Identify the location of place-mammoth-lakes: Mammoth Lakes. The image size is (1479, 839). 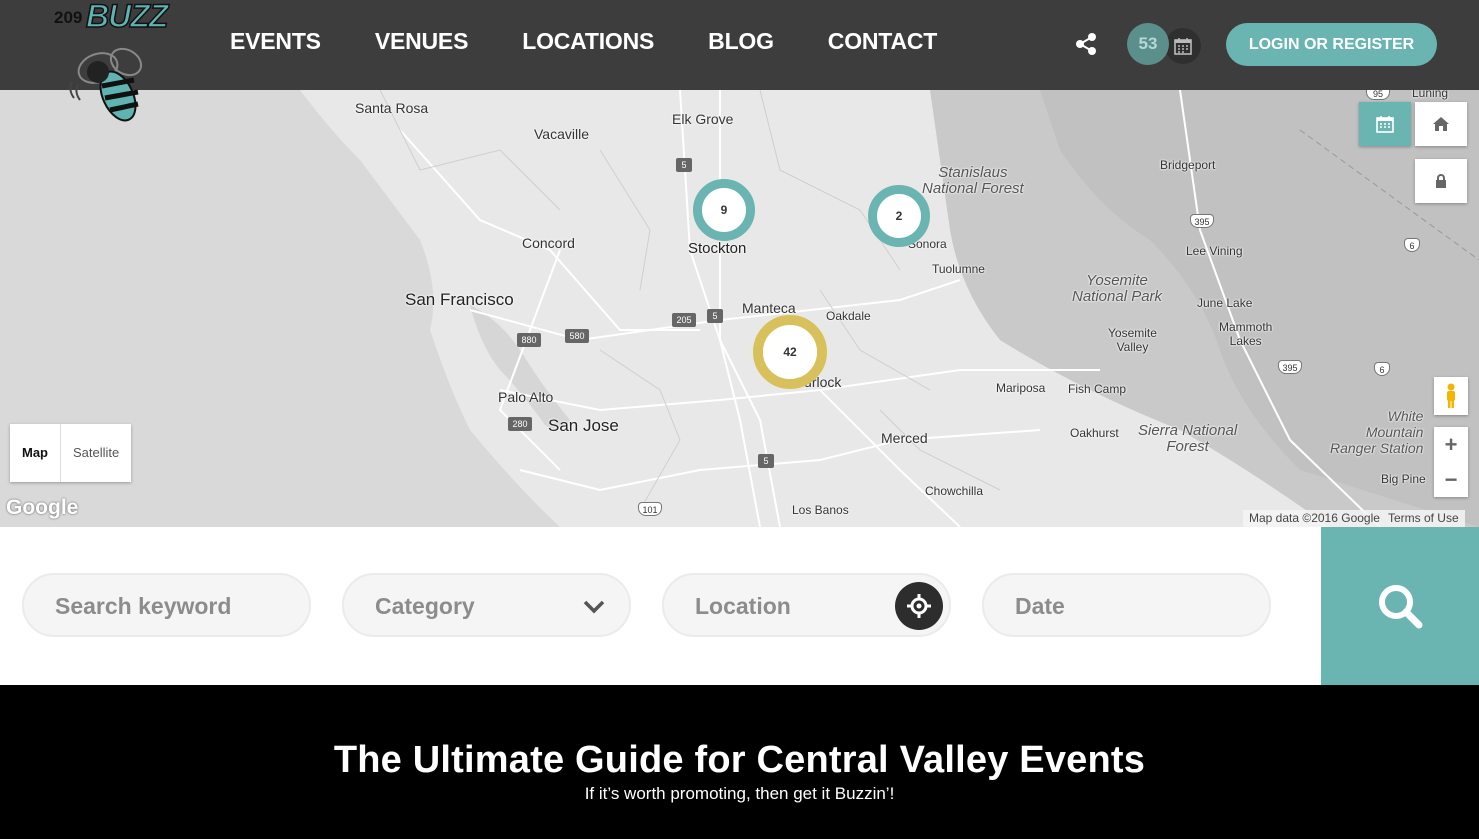
(1246, 334).